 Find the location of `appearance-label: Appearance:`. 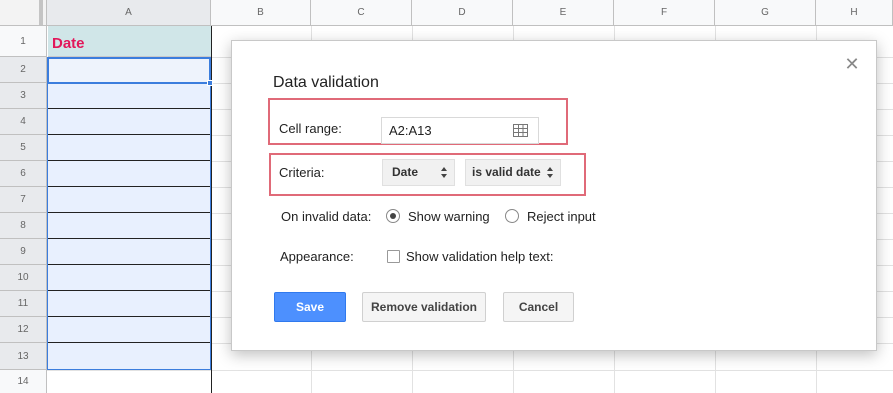

appearance-label: Appearance: is located at coordinates (317, 256).